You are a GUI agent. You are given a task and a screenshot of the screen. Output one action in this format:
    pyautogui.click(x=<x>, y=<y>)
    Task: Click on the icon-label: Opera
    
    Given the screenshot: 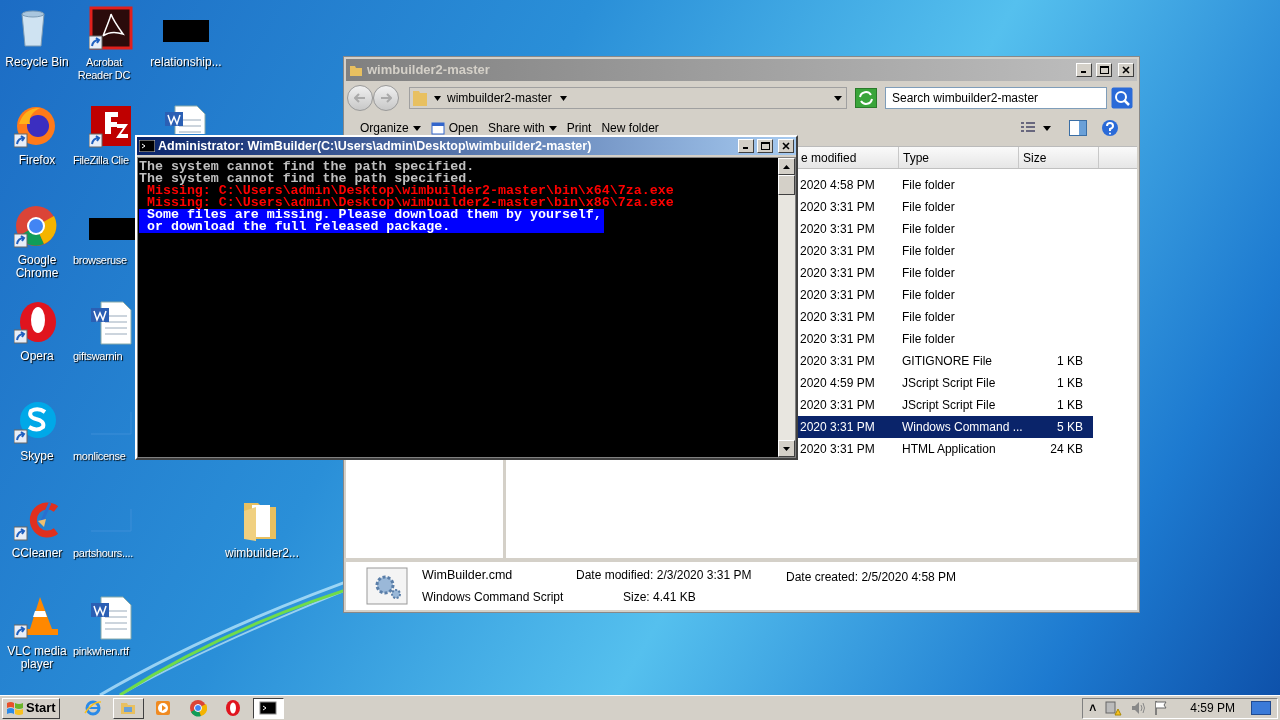 What is the action you would take?
    pyautogui.click(x=37, y=356)
    